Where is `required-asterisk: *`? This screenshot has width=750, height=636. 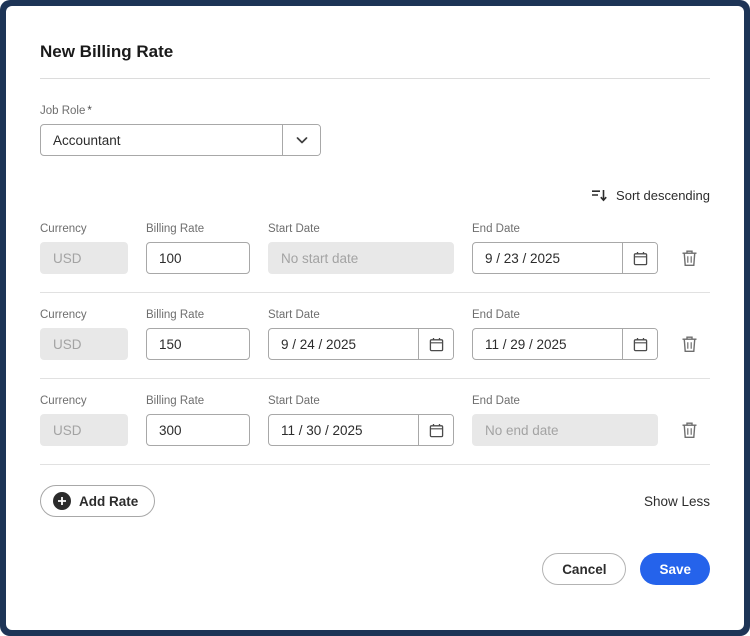 required-asterisk: * is located at coordinates (89, 111).